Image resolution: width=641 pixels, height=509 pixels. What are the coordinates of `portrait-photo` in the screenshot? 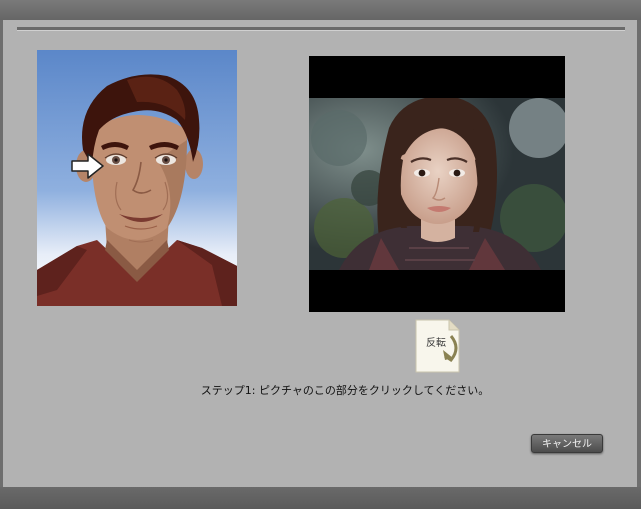 It's located at (437, 184).